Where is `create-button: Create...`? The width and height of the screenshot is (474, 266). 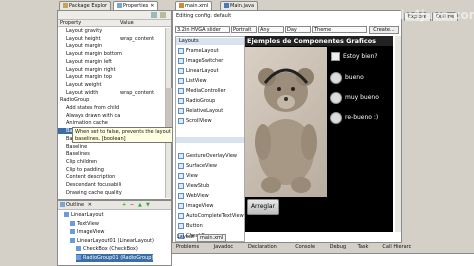 create-button: Create... is located at coordinates (384, 30).